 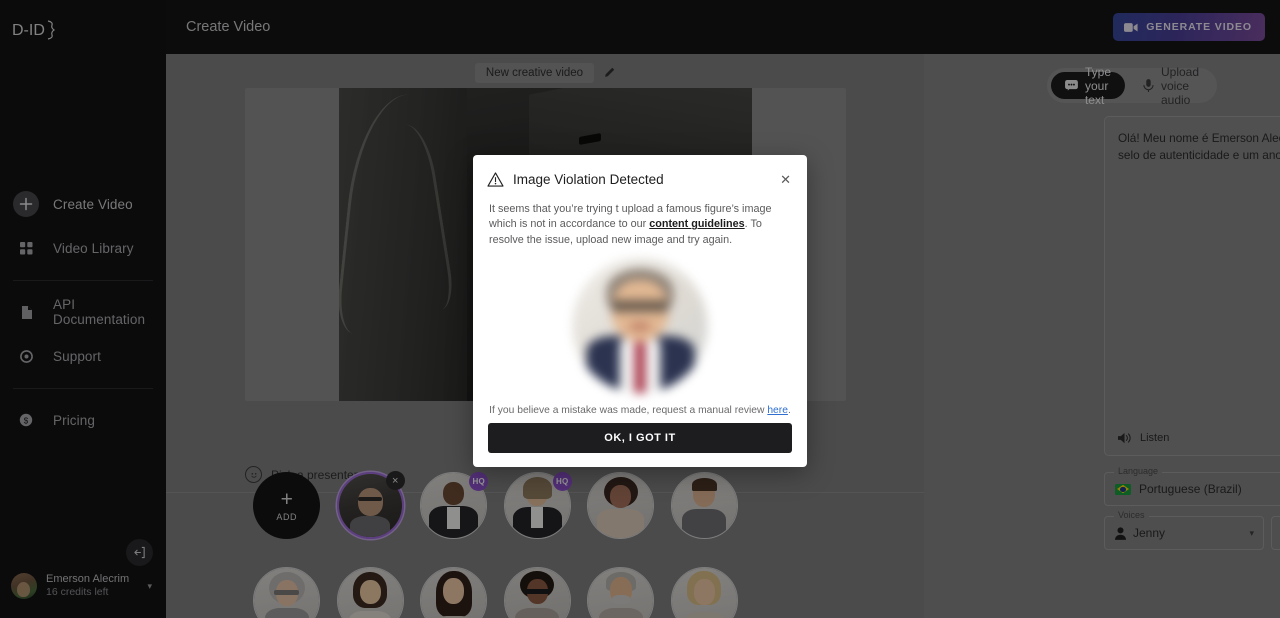 I want to click on blurred-famous-figure-portrait, so click(x=640, y=325).